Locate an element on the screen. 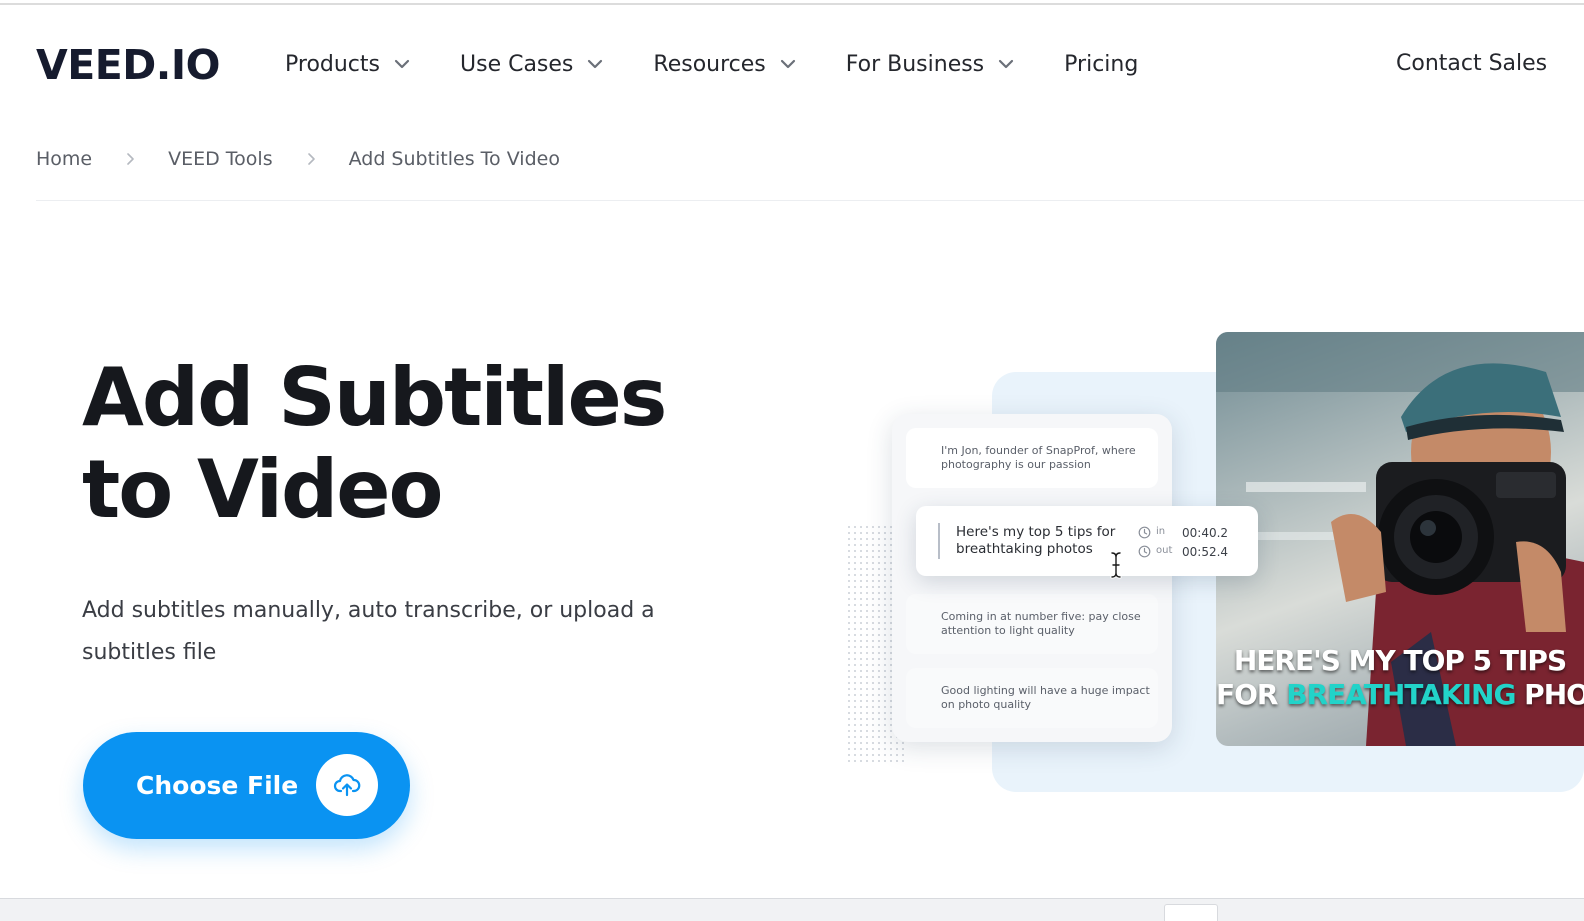 This screenshot has height=921, width=1584. nav-products: Products is located at coordinates (348, 64).